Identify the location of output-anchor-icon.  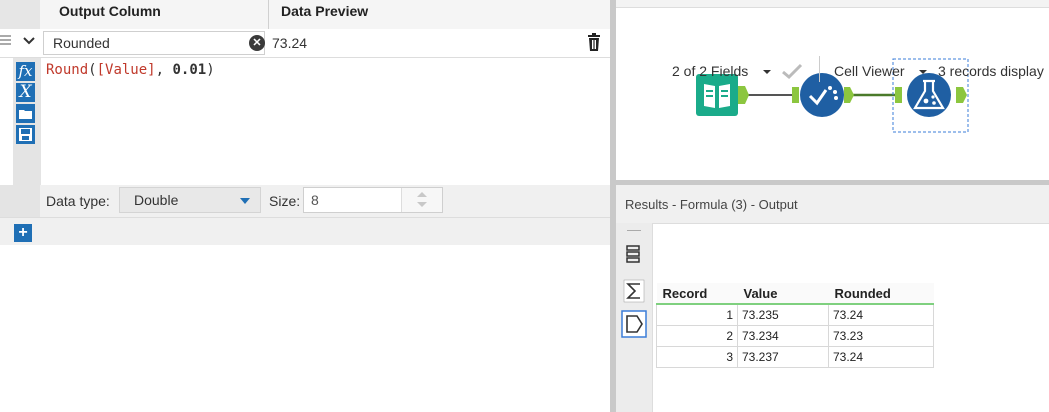
(634, 324).